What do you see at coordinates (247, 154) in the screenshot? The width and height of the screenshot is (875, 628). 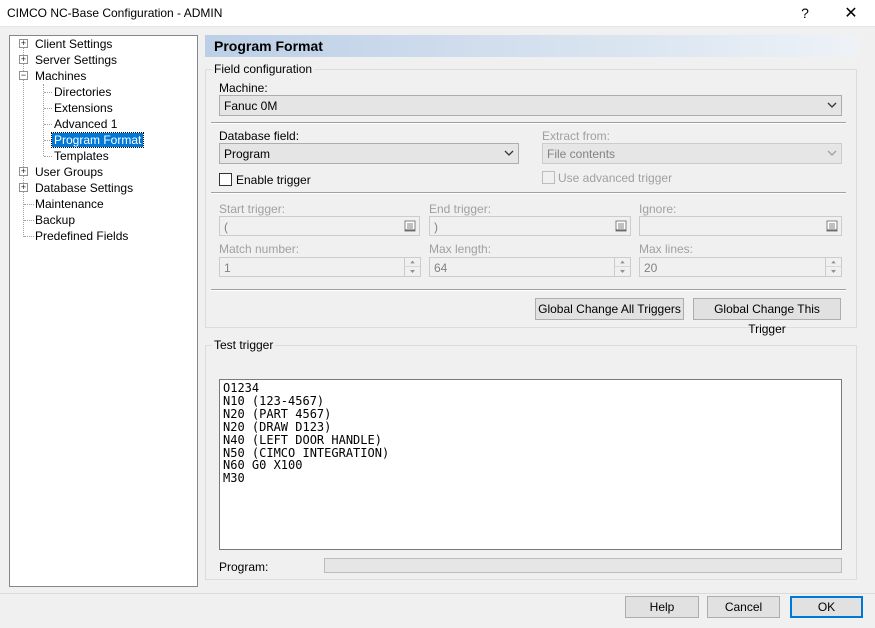 I see `database-field-value: Program` at bounding box center [247, 154].